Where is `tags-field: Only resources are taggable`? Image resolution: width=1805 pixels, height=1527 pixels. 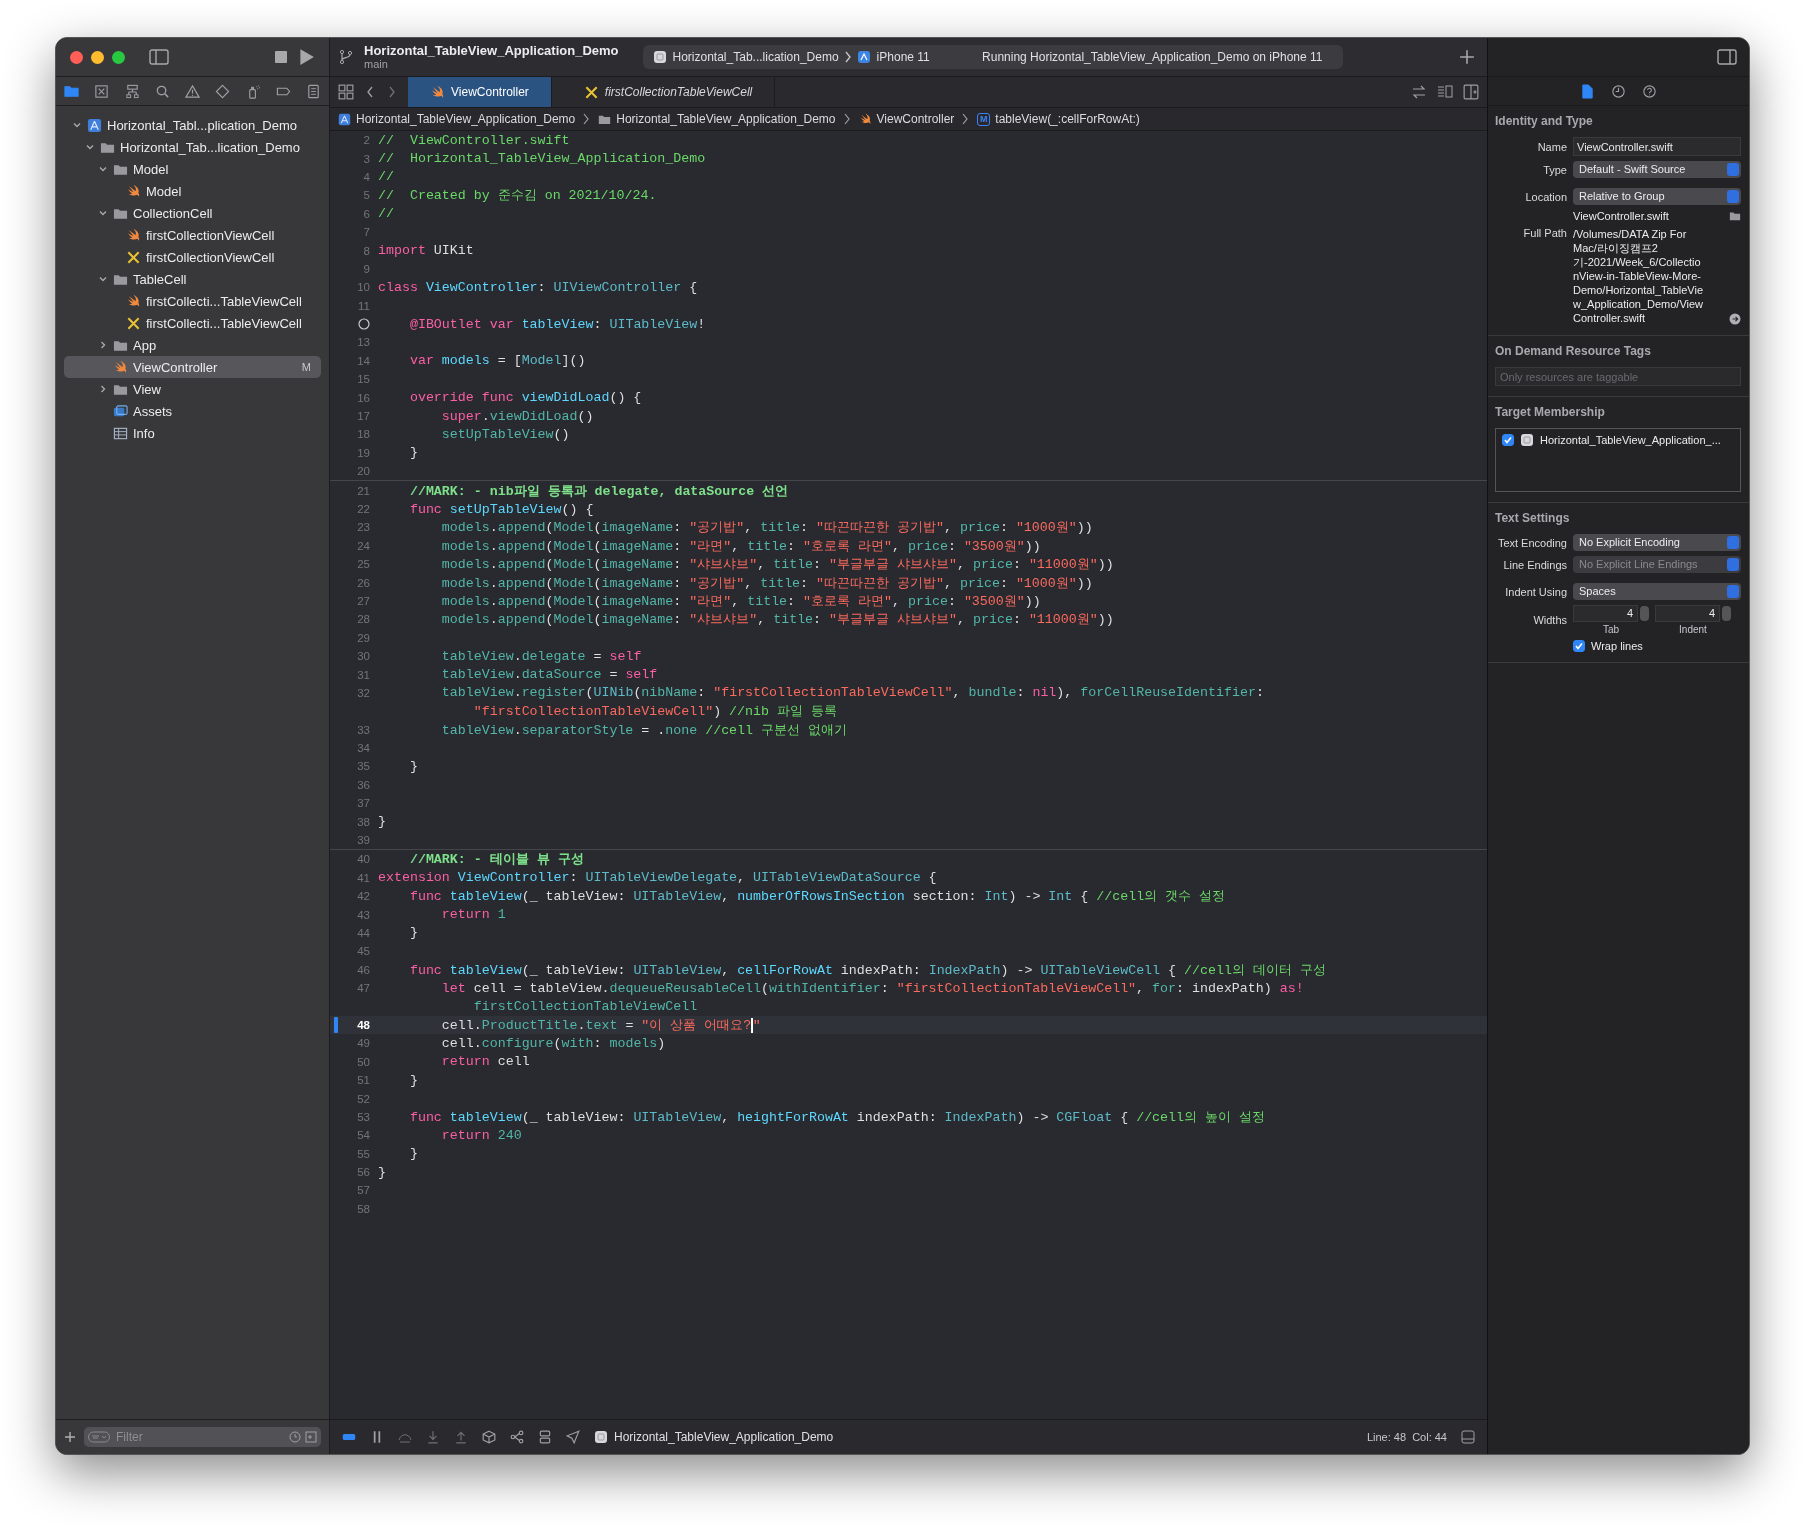 tags-field: Only resources are taggable is located at coordinates (1618, 376).